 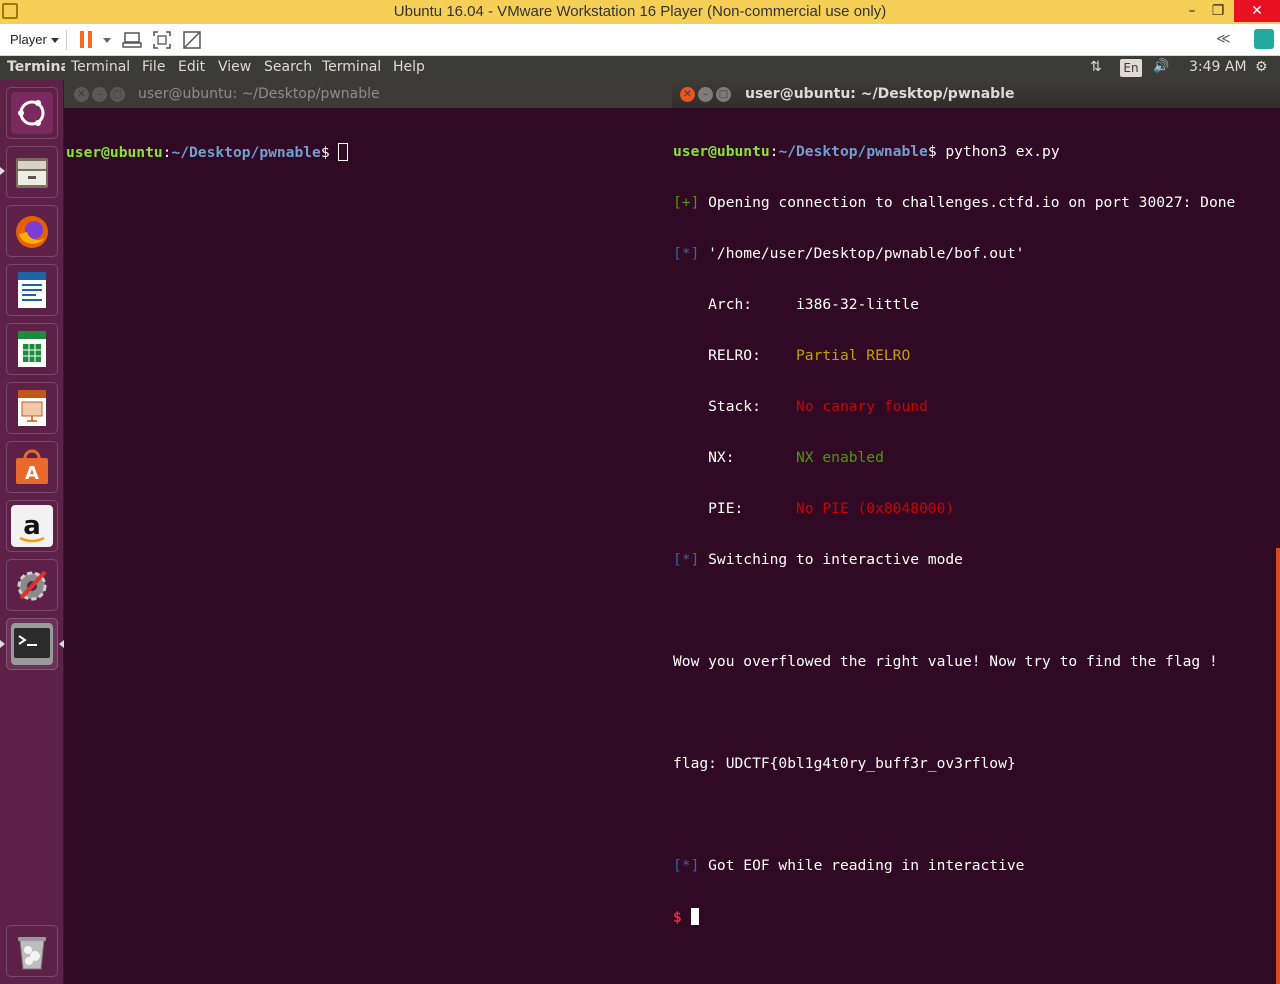 I want to click on launcher-dash, so click(x=32, y=113).